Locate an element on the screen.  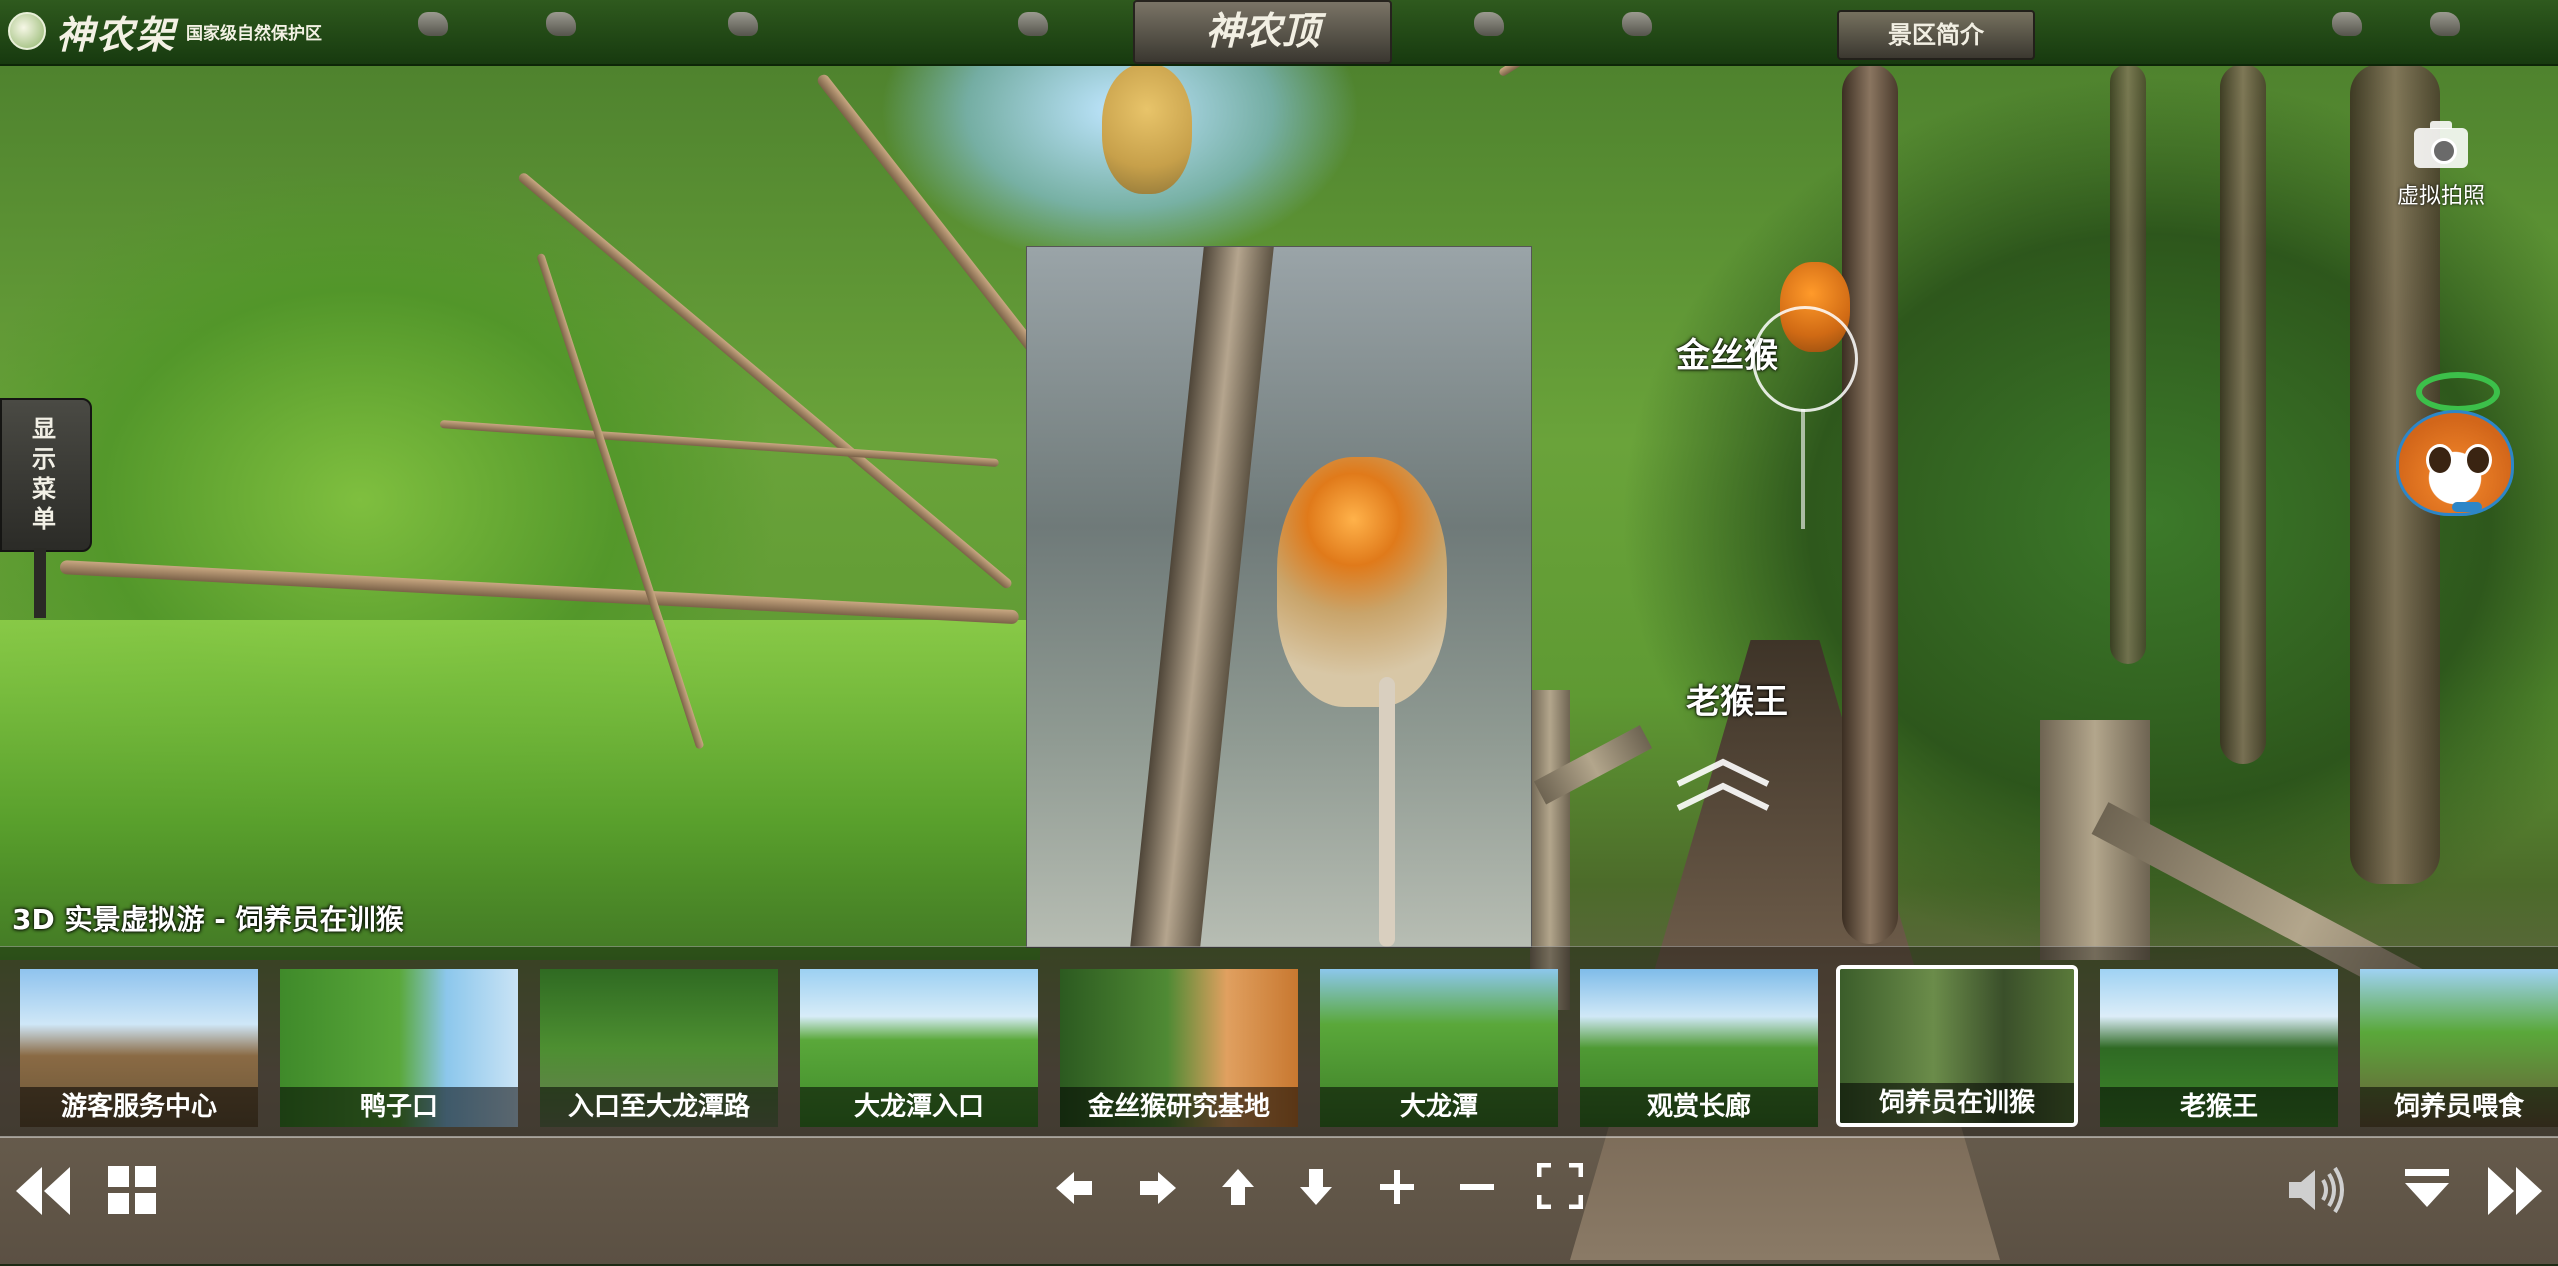
thumbnail-label: 饲养员在训猴 is located at coordinates (1957, 1103).